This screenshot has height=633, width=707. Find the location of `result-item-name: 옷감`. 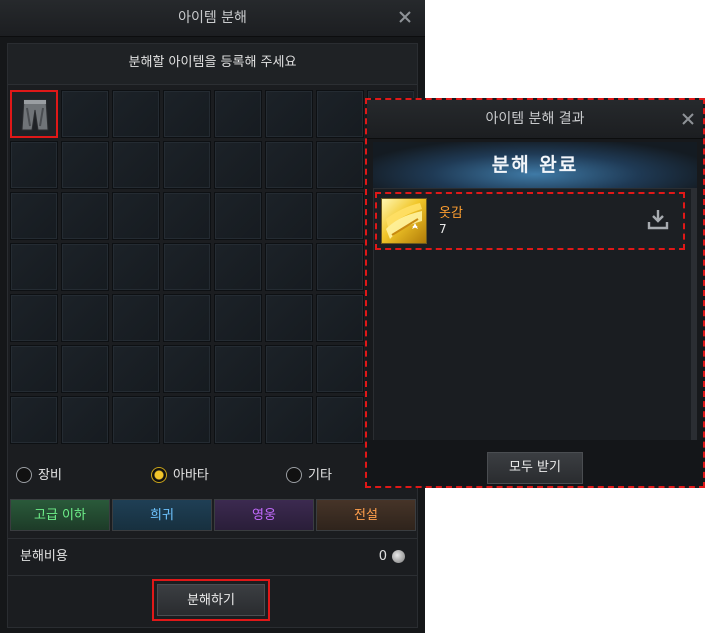

result-item-name: 옷감 is located at coordinates (451, 213).